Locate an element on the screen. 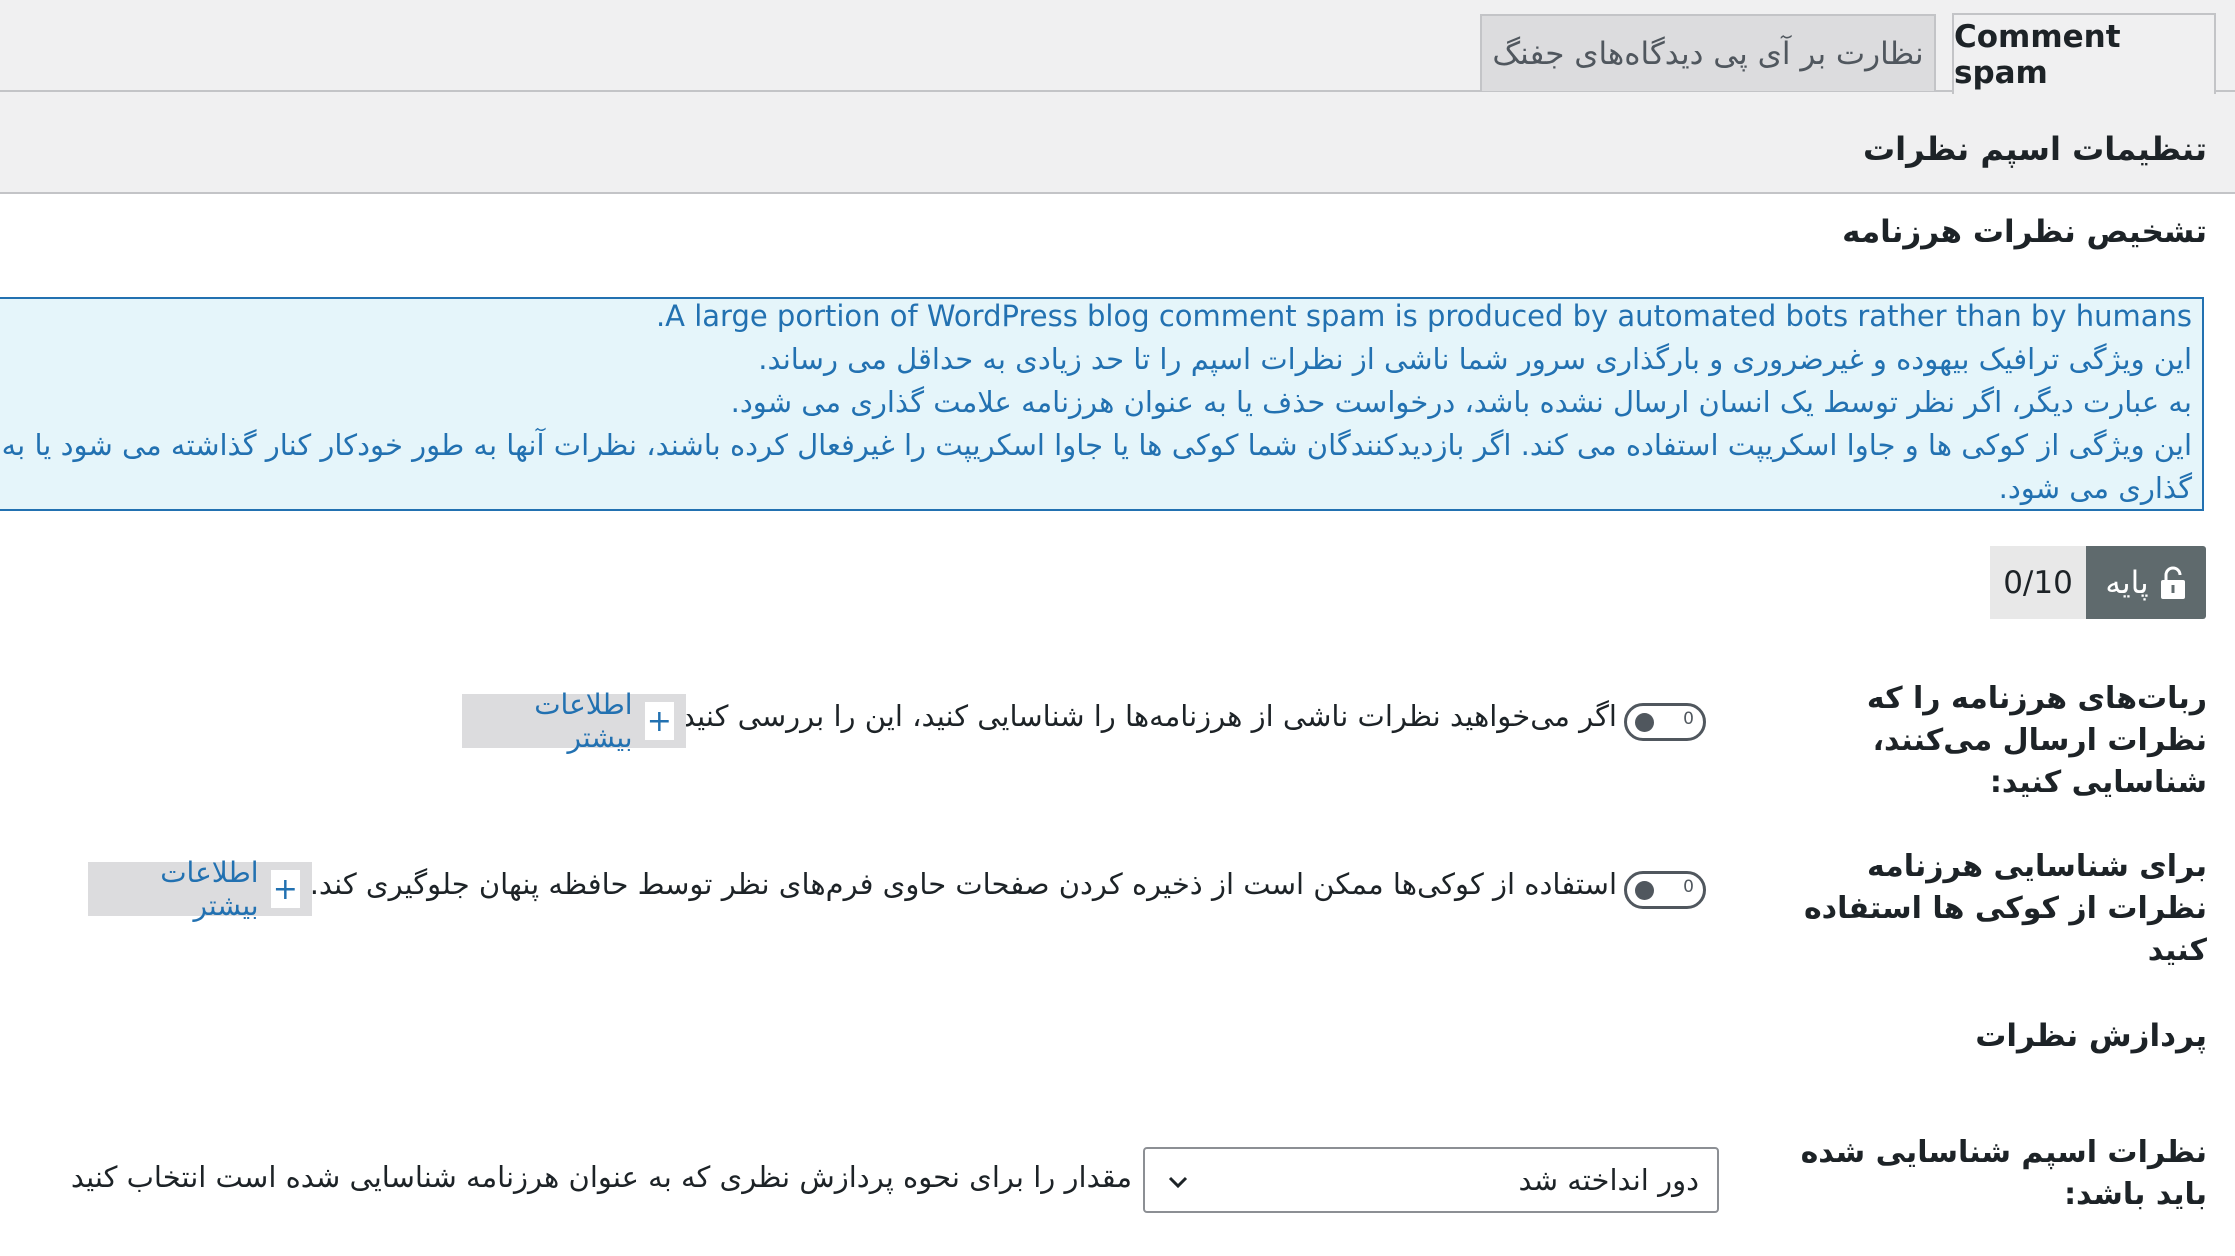  bot-detection-more-button: + اطلاعات بیشتر is located at coordinates (574, 721).